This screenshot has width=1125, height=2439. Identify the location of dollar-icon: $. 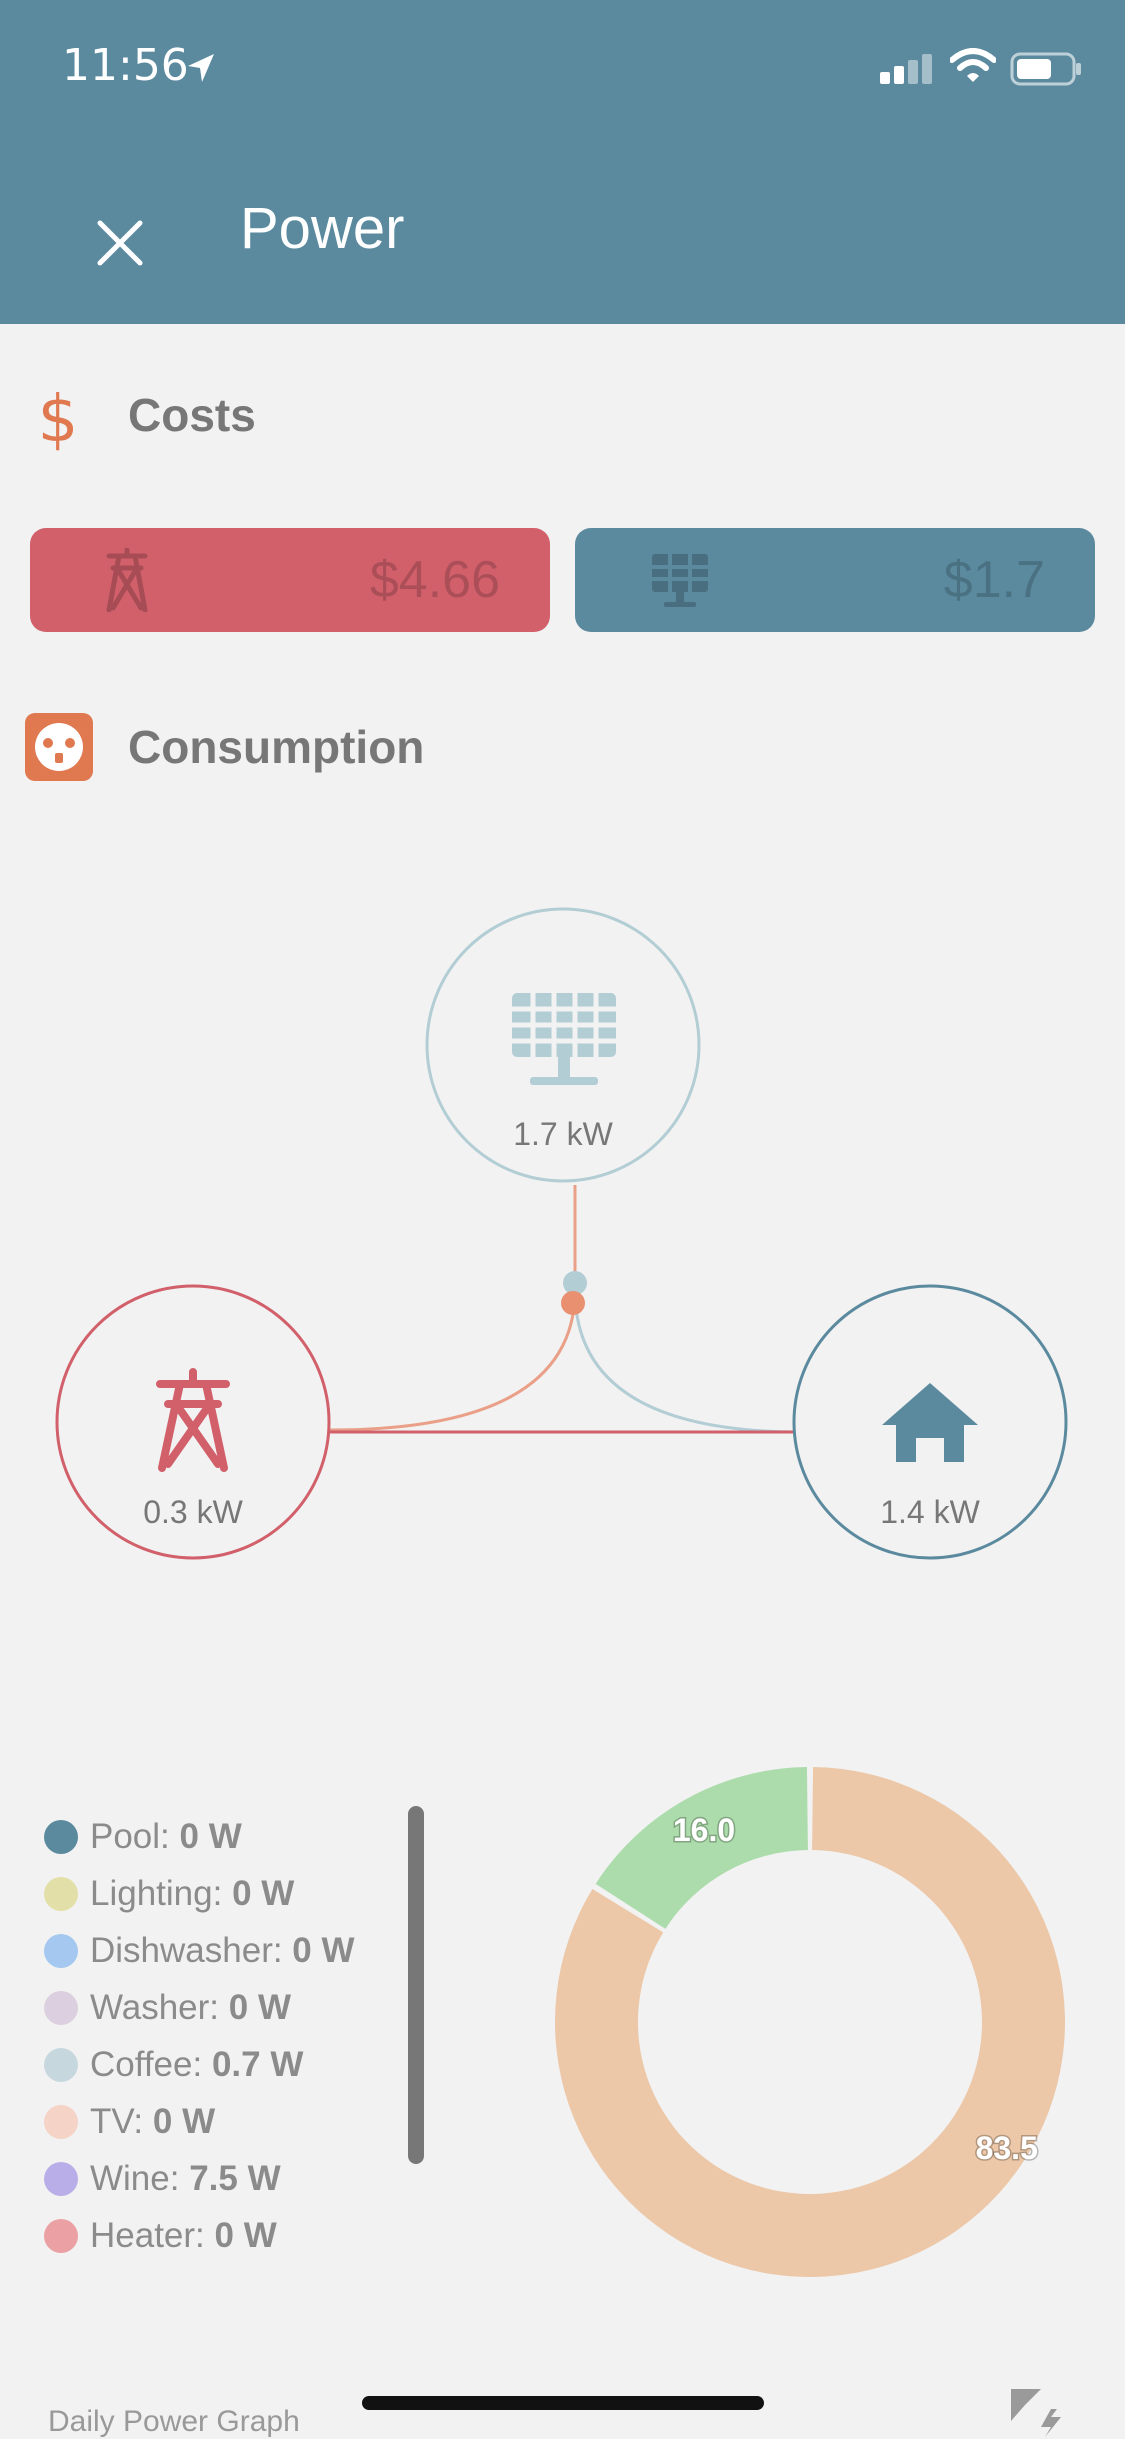
(58, 418).